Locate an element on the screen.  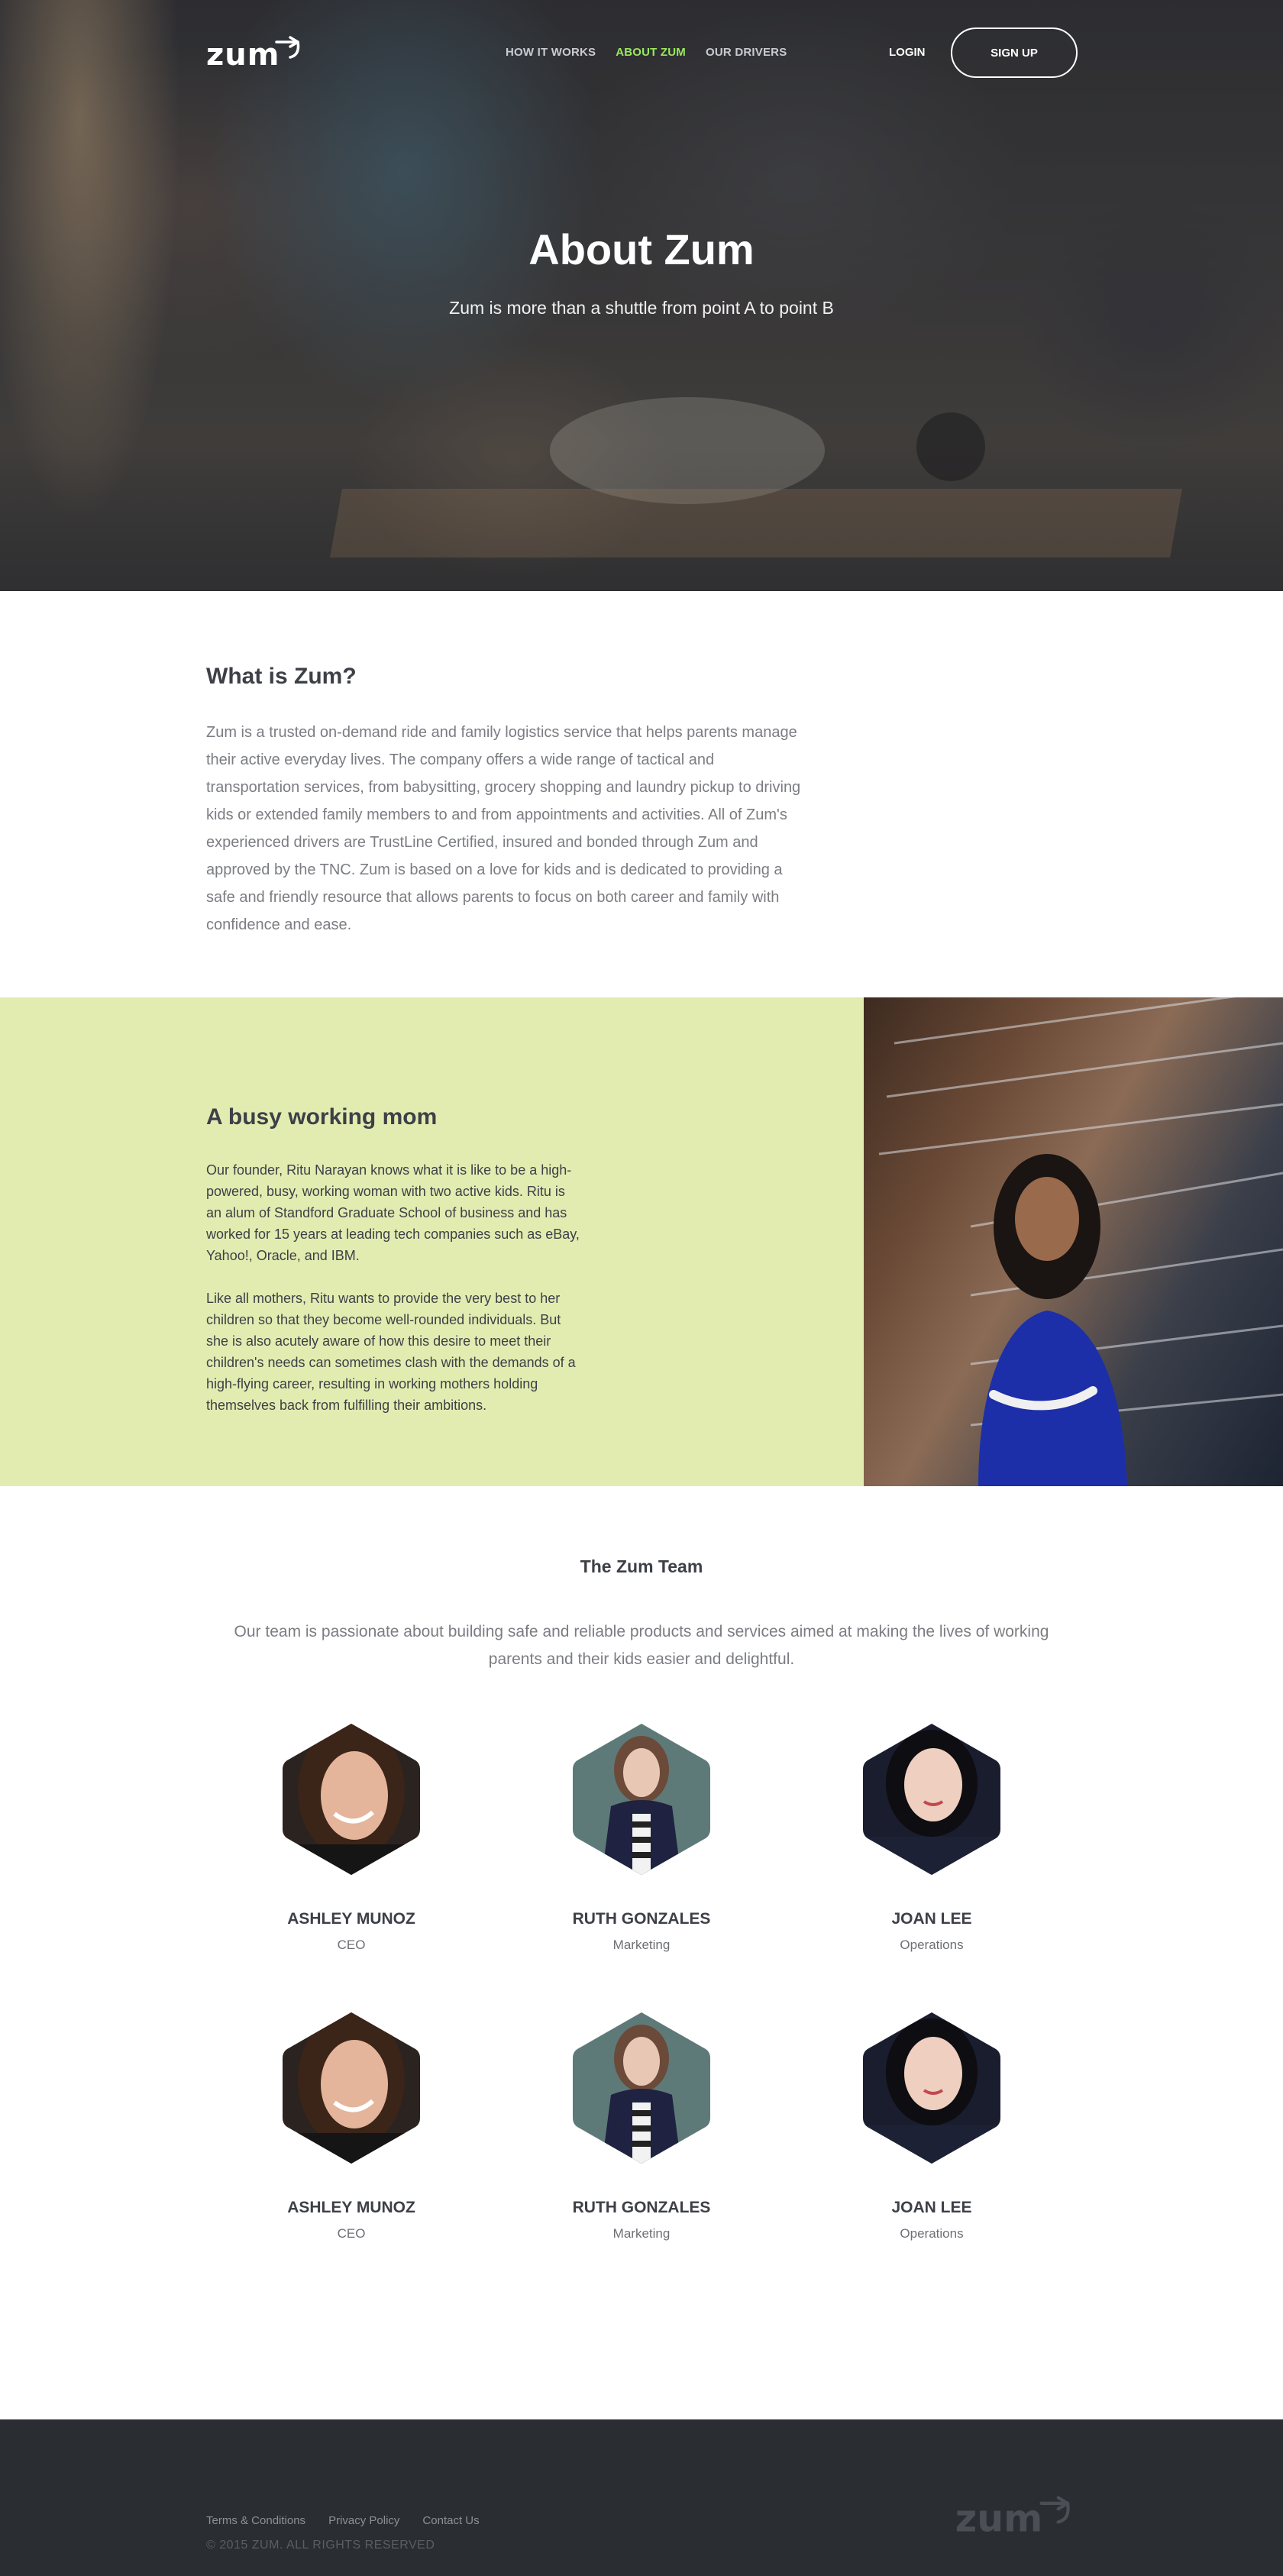
nav-about-zum: ABOUT ZUM is located at coordinates (651, 53).